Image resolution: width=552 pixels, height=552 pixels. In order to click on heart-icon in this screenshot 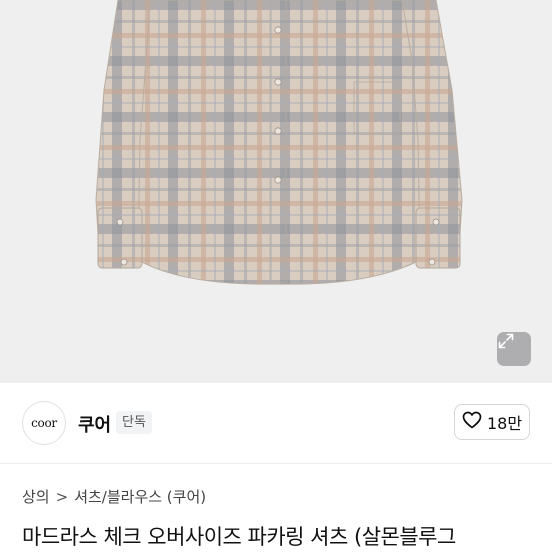, I will do `click(472, 422)`.